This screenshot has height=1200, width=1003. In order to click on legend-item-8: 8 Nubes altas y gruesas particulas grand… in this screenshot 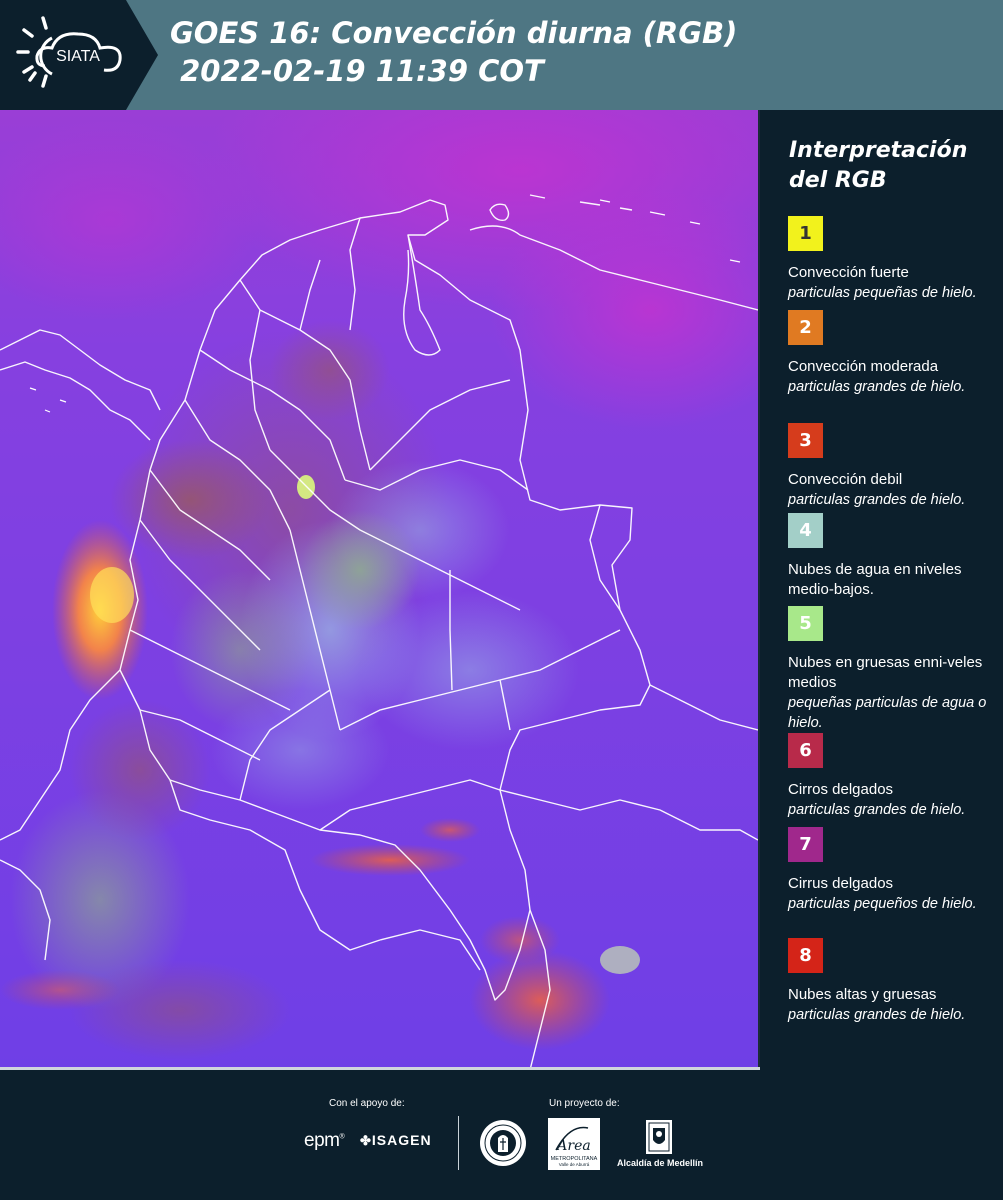, I will do `click(893, 981)`.